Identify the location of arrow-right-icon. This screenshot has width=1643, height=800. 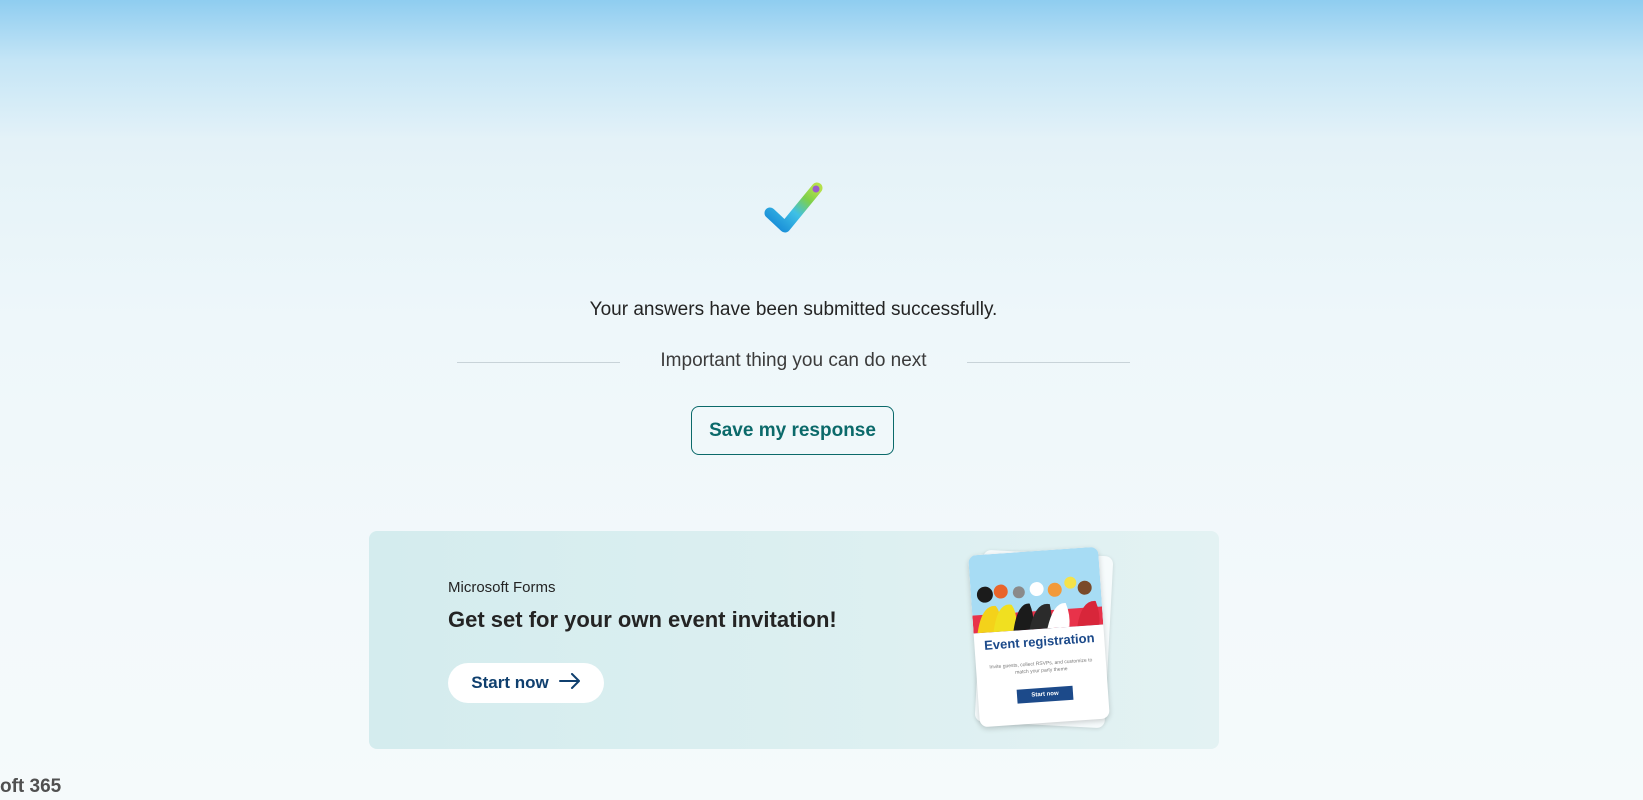
(569, 683).